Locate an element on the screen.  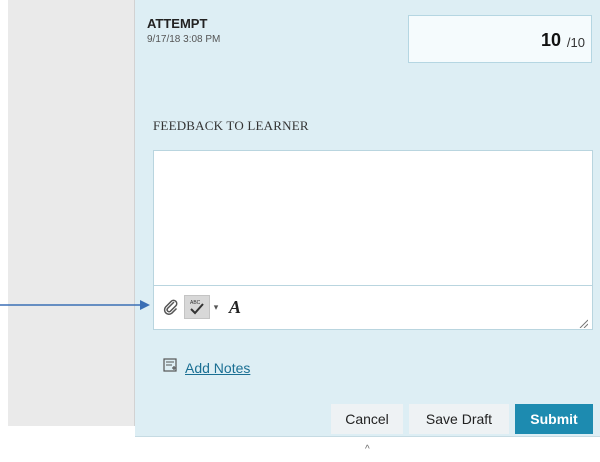
submit-button: Submit is located at coordinates (554, 419).